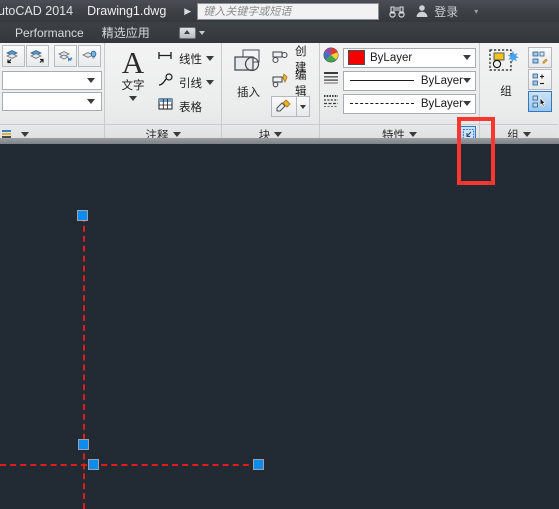  What do you see at coordinates (382, 103) in the screenshot?
I see `lineweight-sample` at bounding box center [382, 103].